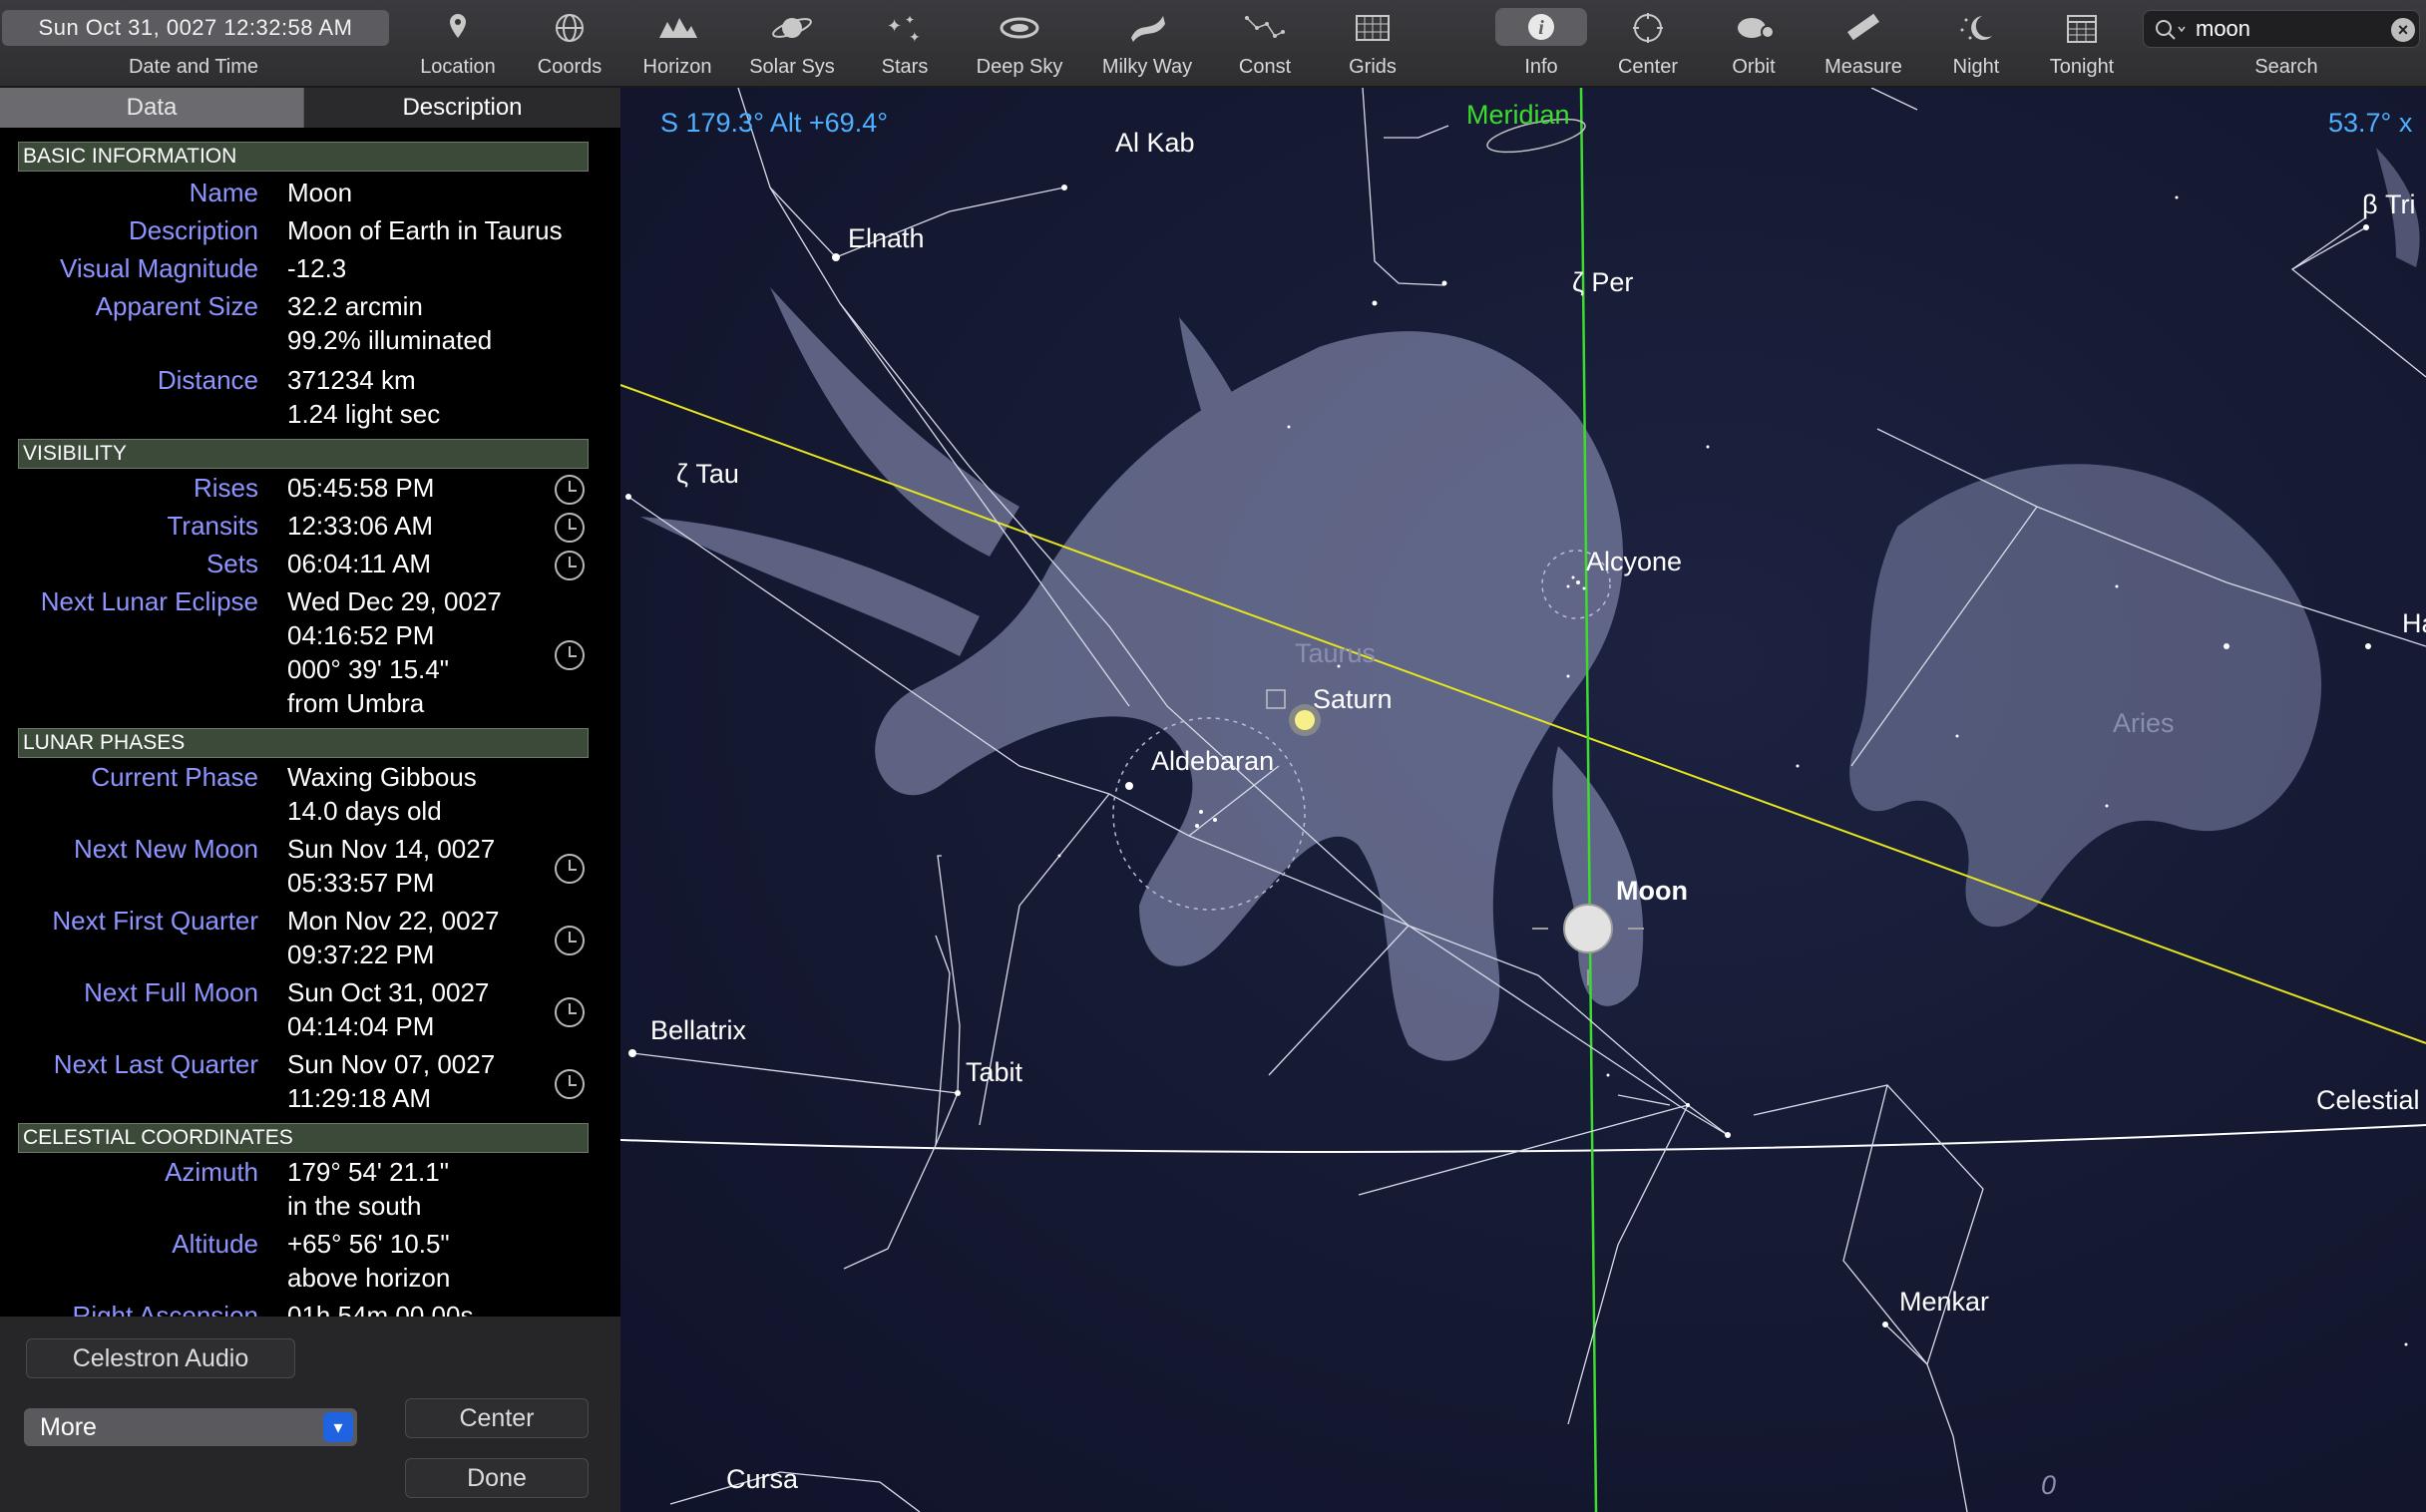  I want to click on planet-label-saturn: Saturn, so click(1353, 699).